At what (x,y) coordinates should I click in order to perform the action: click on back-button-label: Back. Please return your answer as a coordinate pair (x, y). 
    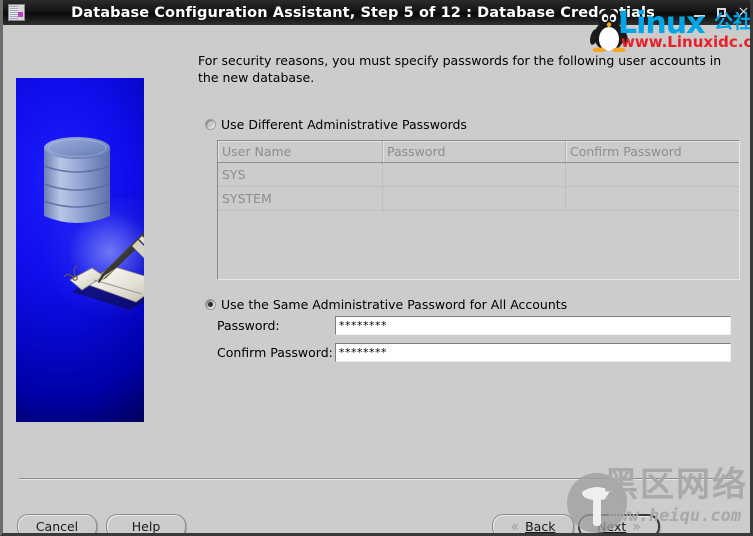
    Looking at the image, I should click on (540, 526).